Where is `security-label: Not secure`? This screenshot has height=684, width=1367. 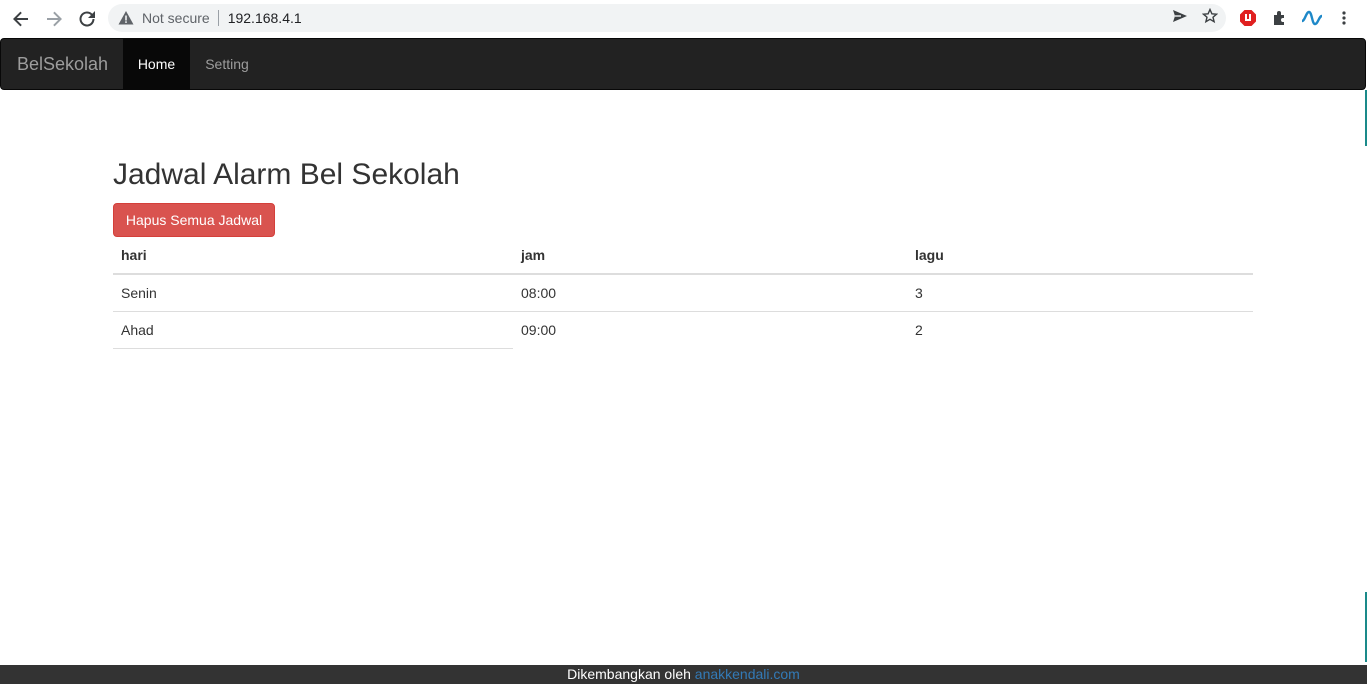 security-label: Not secure is located at coordinates (176, 18).